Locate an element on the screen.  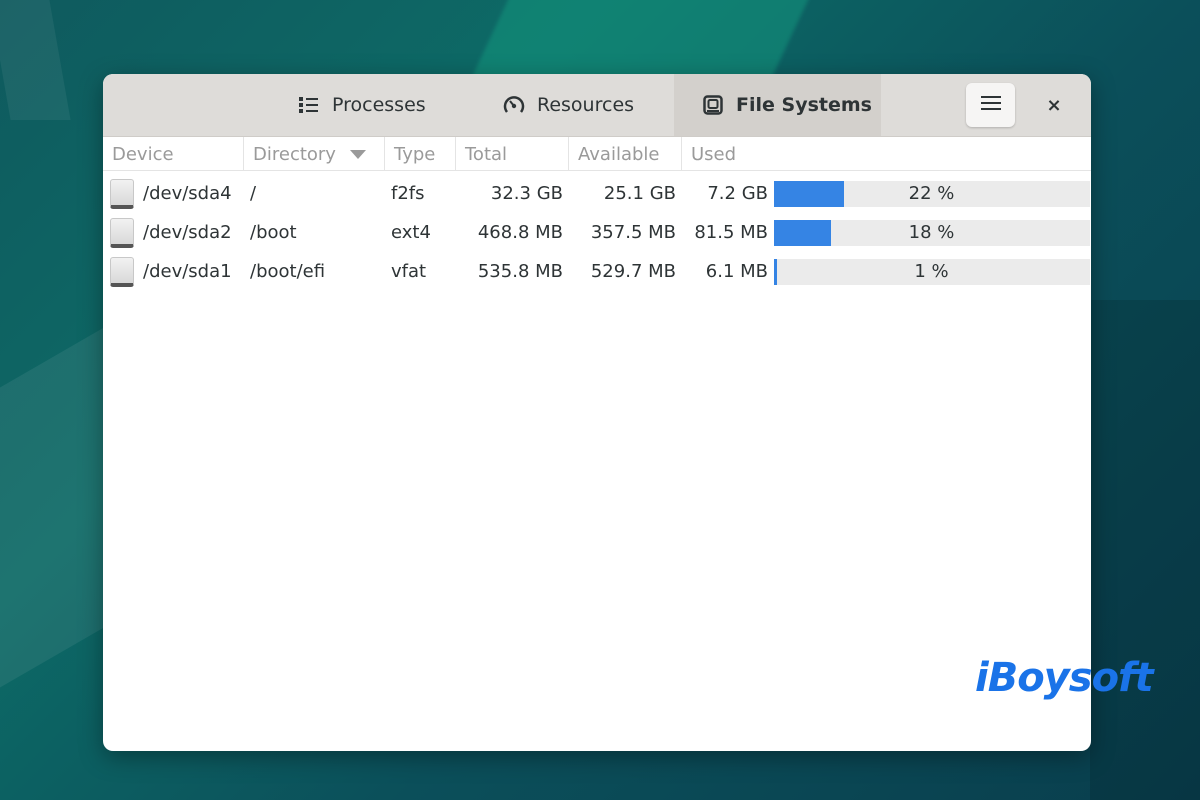
column-header-device: Device is located at coordinates (173, 154).